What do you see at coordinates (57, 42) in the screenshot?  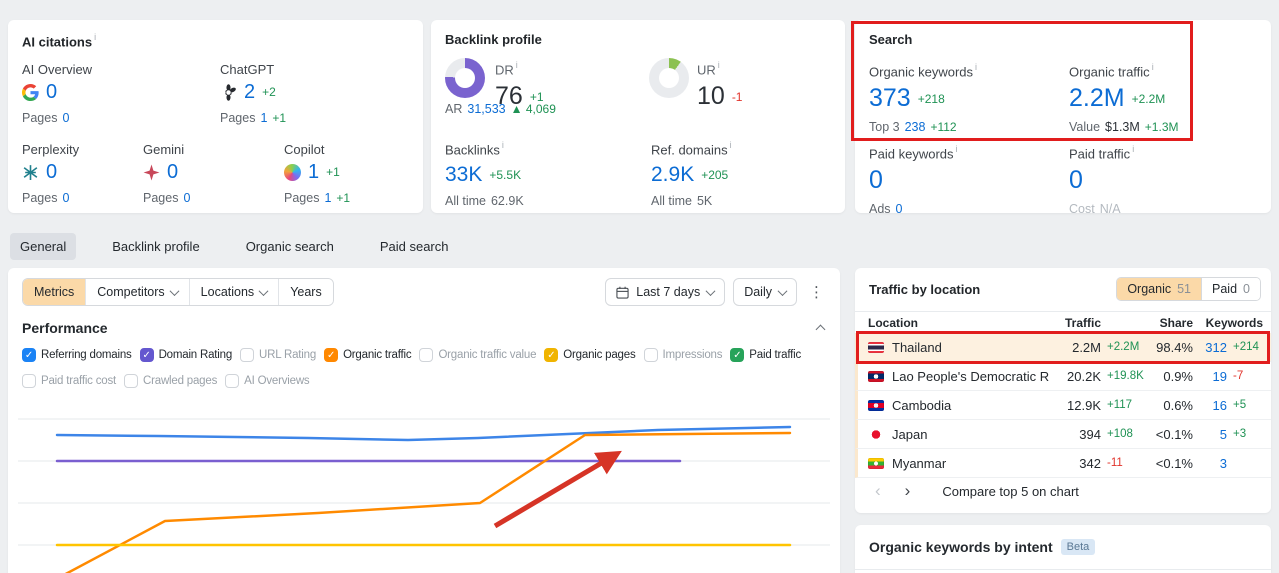 I see `ai-citations-title: AI citations` at bounding box center [57, 42].